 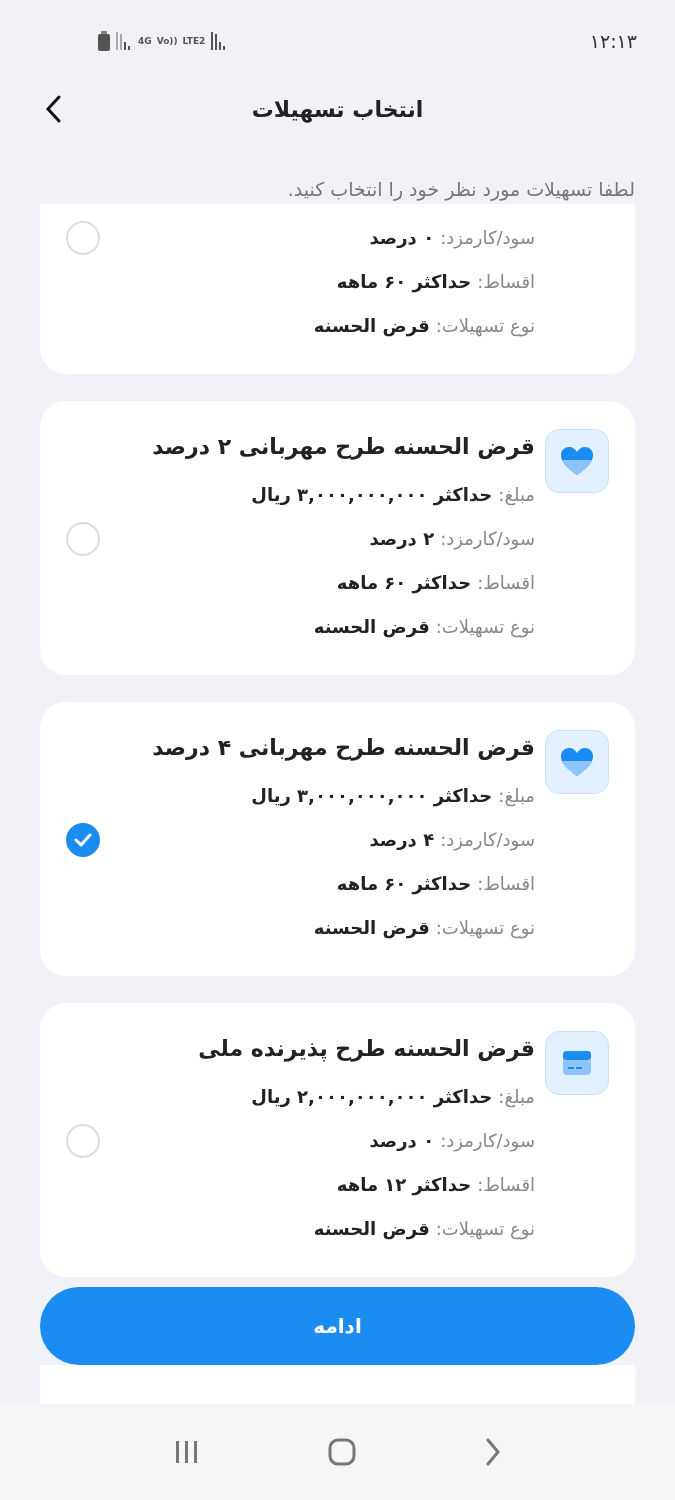 What do you see at coordinates (435, 1185) in the screenshot?
I see `detail-row-text: اقساط: حداکثر ۱۲ ماهه` at bounding box center [435, 1185].